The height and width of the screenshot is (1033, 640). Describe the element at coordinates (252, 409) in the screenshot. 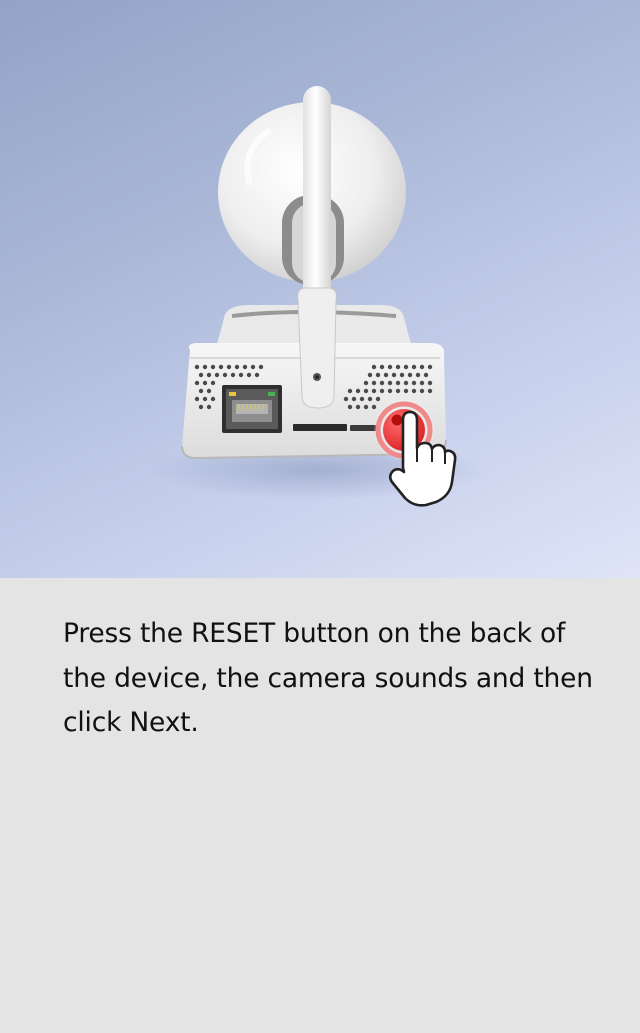

I see `ethernet-port-icon` at that location.